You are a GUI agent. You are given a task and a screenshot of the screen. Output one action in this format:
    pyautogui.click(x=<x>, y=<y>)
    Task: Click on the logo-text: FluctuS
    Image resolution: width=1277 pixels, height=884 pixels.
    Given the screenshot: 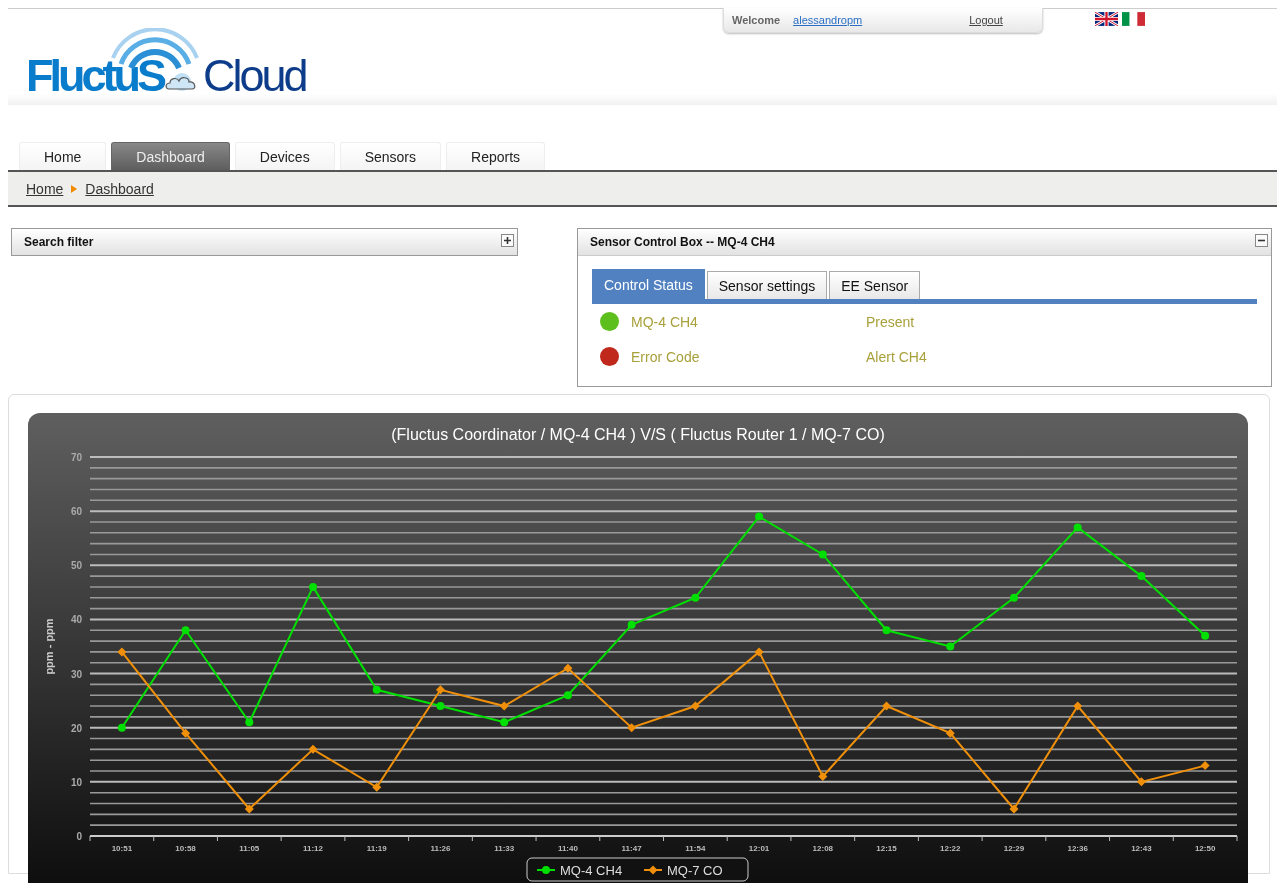 What is the action you would take?
    pyautogui.click(x=94, y=75)
    